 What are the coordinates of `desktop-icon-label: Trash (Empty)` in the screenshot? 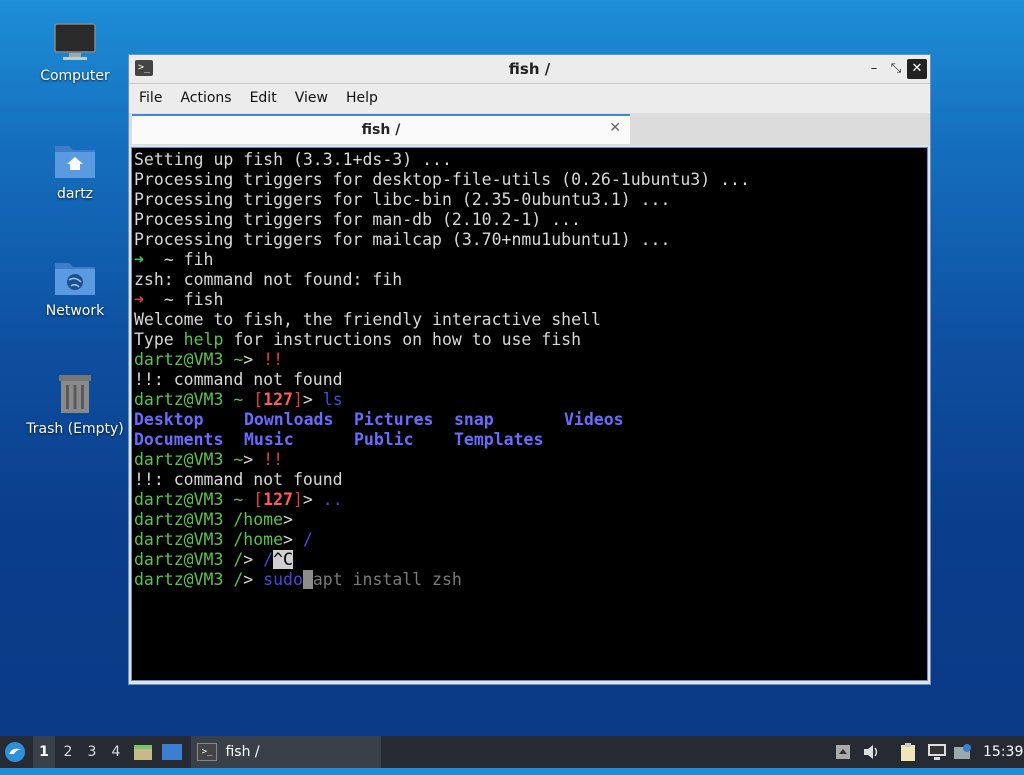 It's located at (75, 429).